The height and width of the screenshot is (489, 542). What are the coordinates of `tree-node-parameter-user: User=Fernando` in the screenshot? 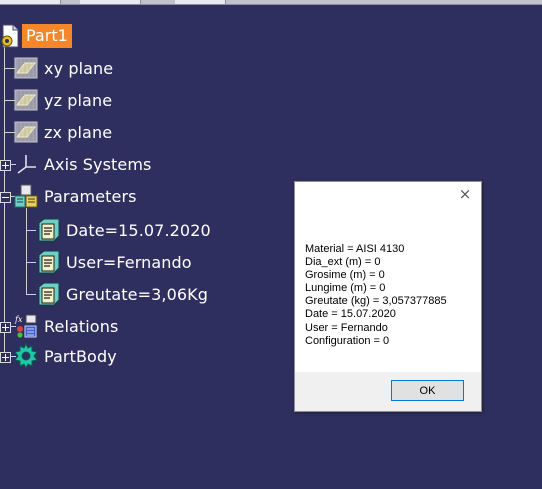 It's located at (114, 262).